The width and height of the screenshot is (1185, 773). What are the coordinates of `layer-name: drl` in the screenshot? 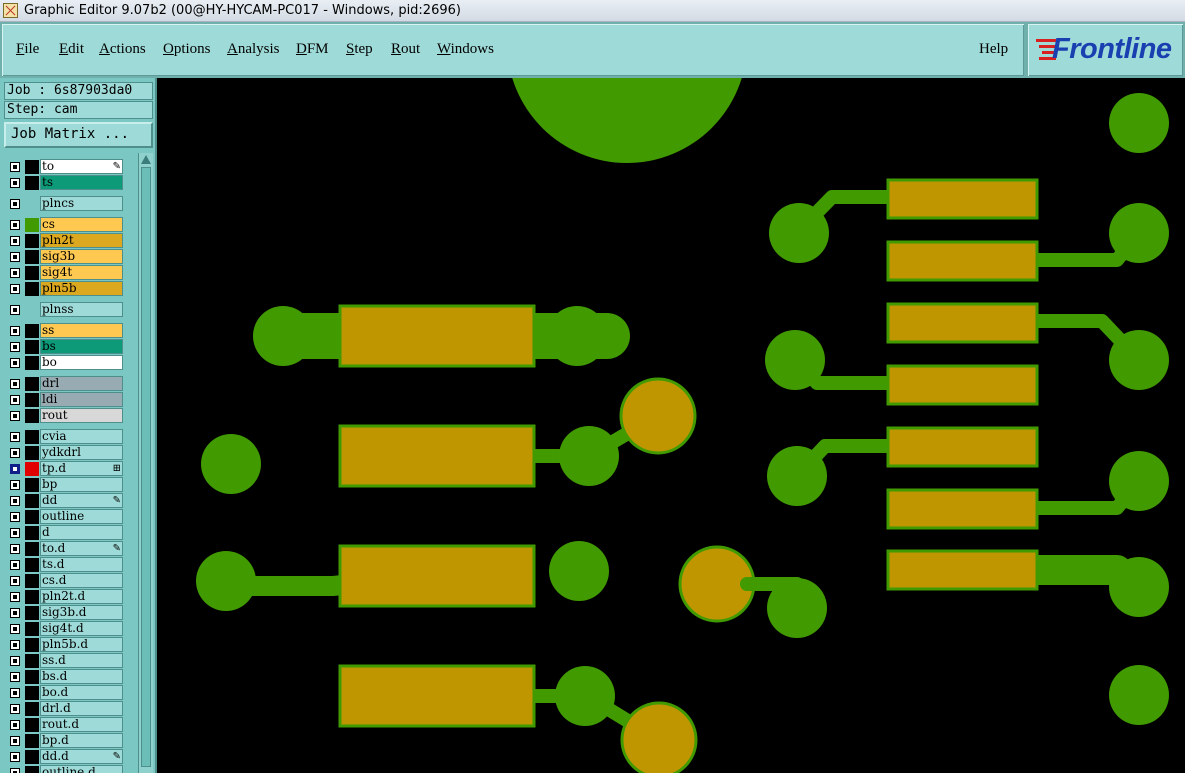 It's located at (81, 383).